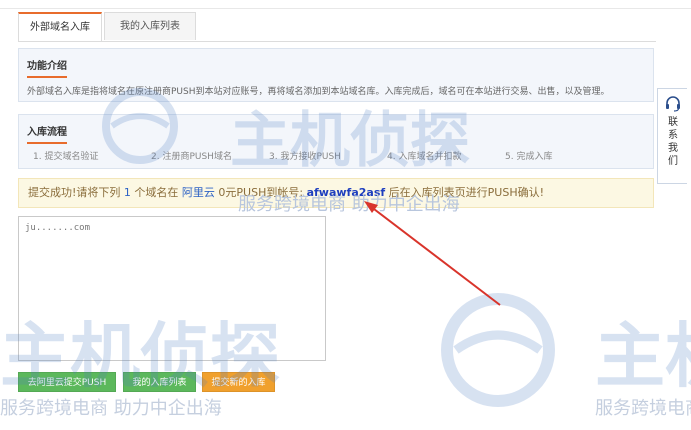  What do you see at coordinates (198, 192) in the screenshot?
I see `alert-registrar: 阿里云` at bounding box center [198, 192].